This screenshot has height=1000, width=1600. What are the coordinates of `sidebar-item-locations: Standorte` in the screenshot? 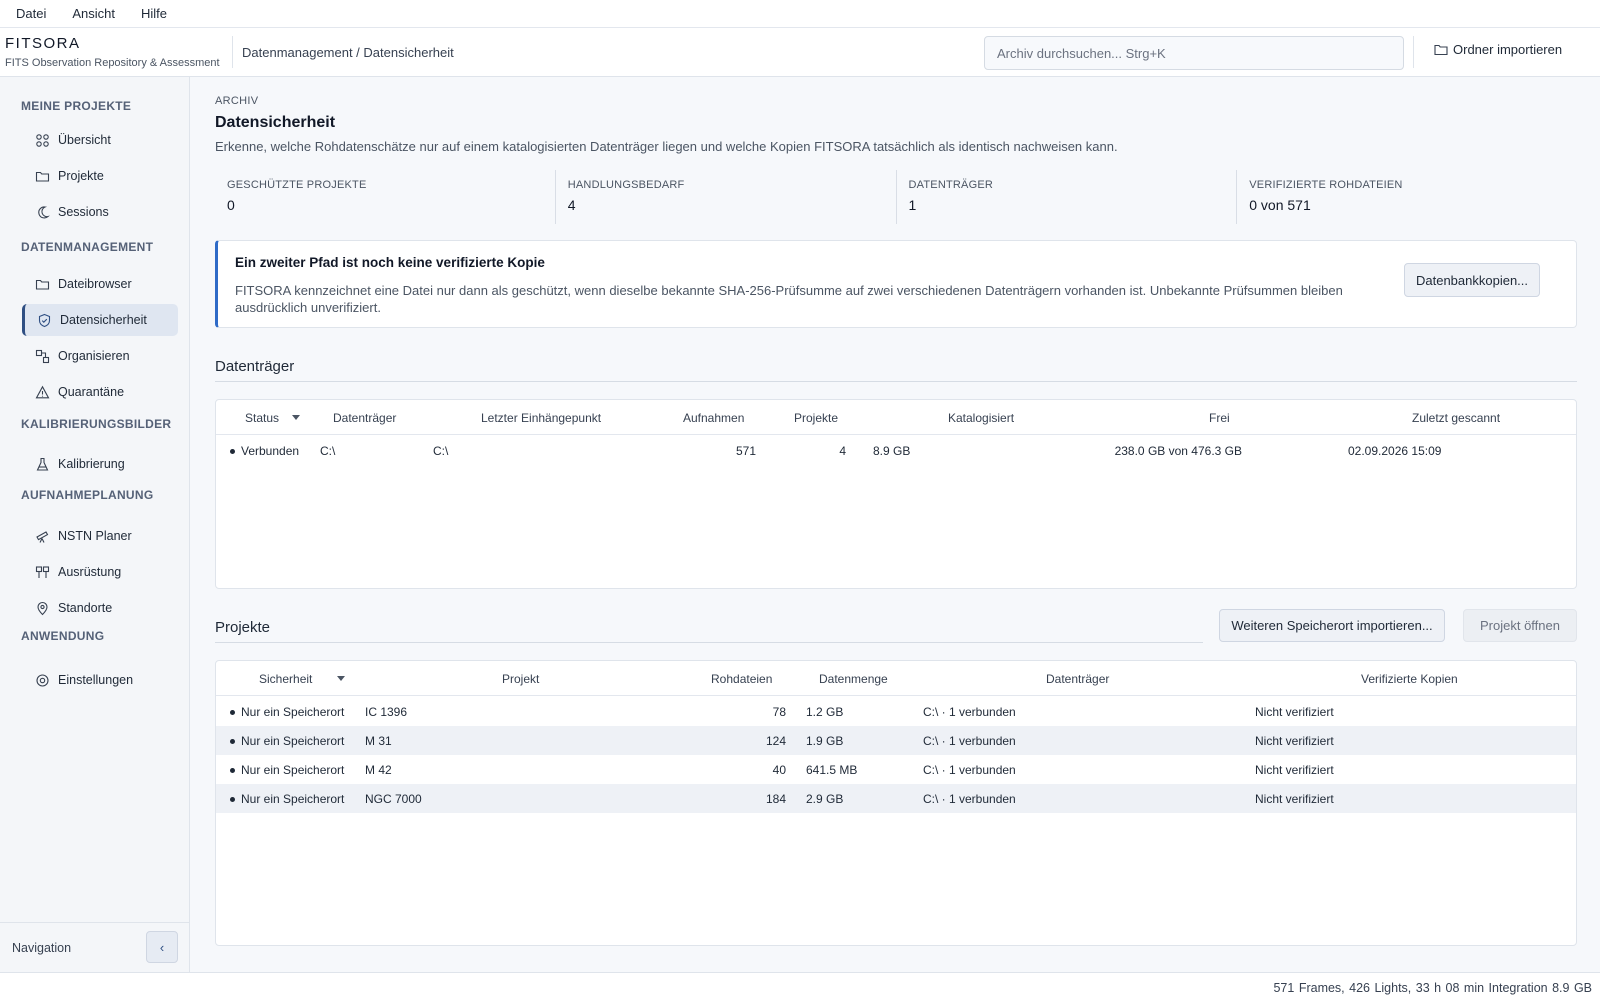 It's located at (100, 608).